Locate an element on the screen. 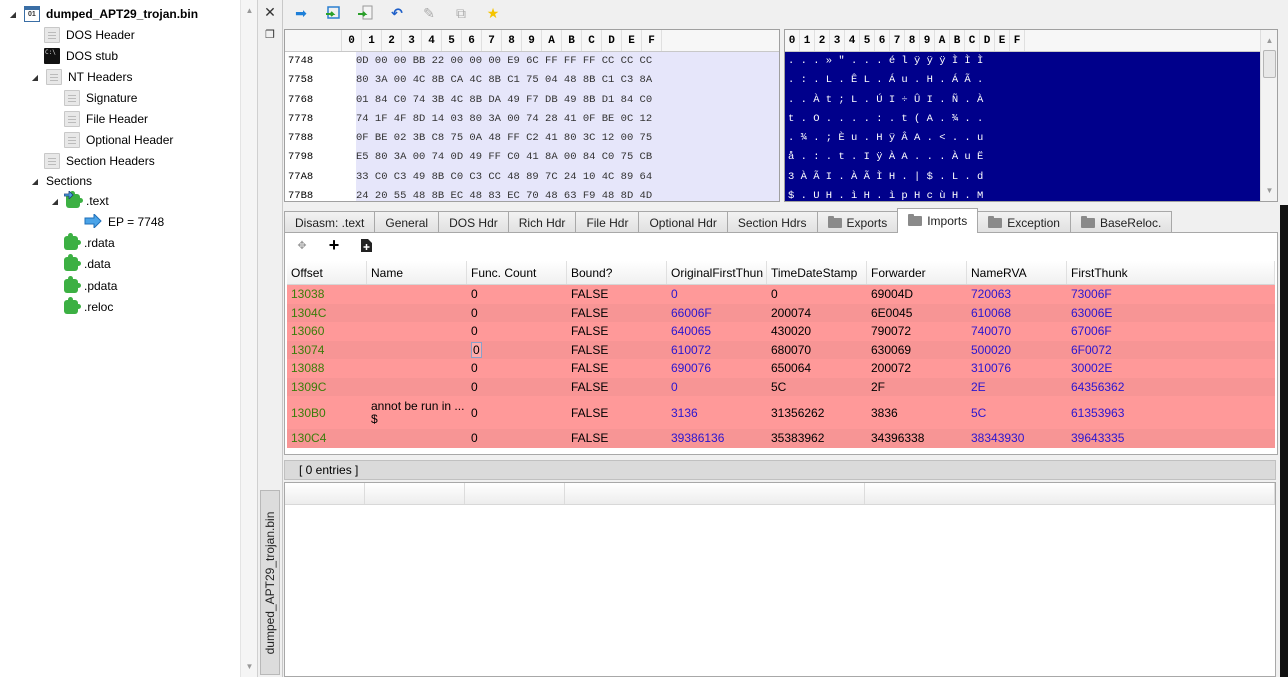 The image size is (1288, 677). import-icon is located at coordinates (333, 13).